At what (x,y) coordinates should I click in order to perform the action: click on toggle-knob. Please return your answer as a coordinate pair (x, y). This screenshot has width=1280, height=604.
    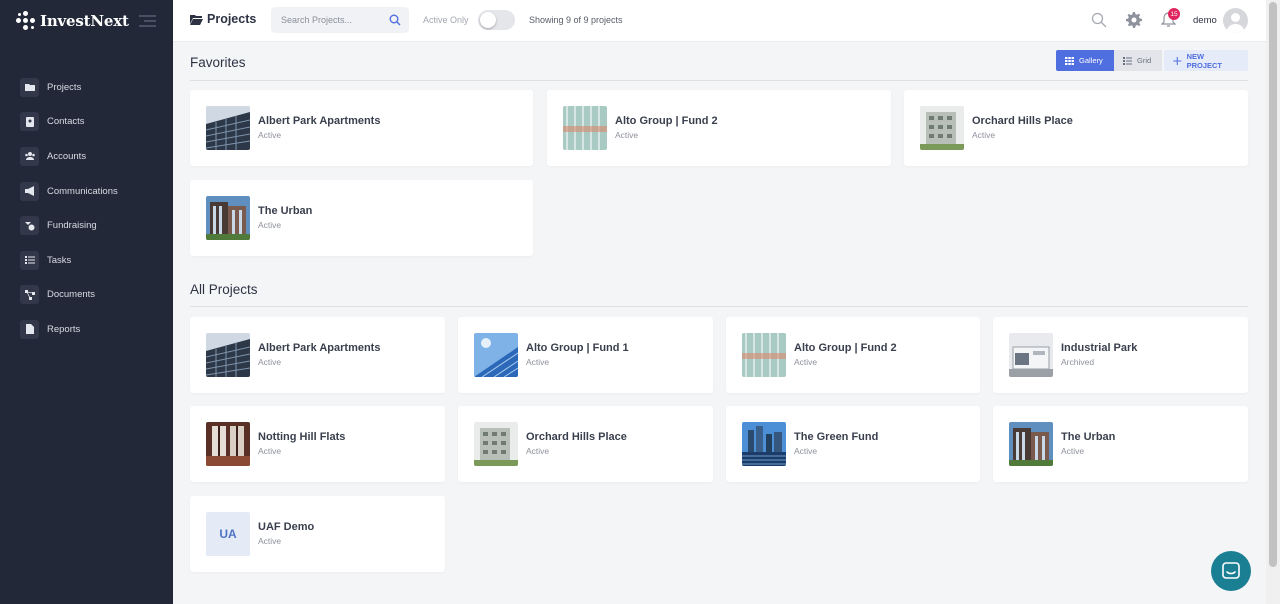
    Looking at the image, I should click on (488, 20).